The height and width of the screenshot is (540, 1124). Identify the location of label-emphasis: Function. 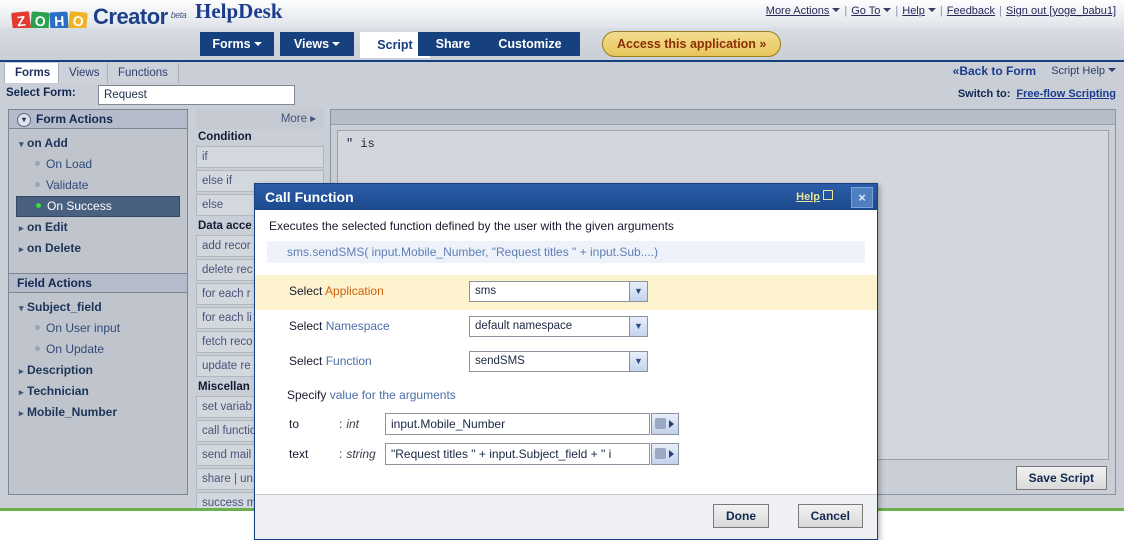
(348, 361).